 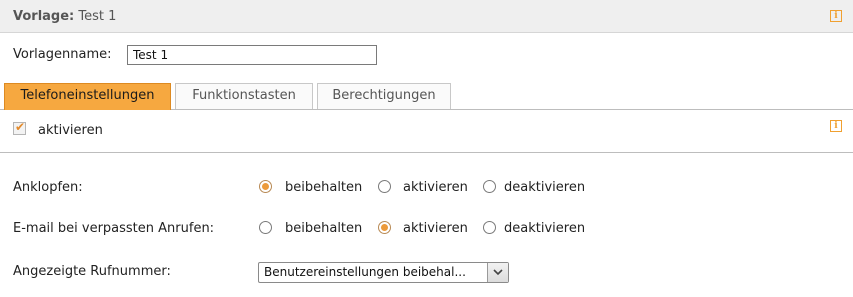 I want to click on tab-telefoneinstellungen: Telefoneinstellungen, so click(x=87, y=96).